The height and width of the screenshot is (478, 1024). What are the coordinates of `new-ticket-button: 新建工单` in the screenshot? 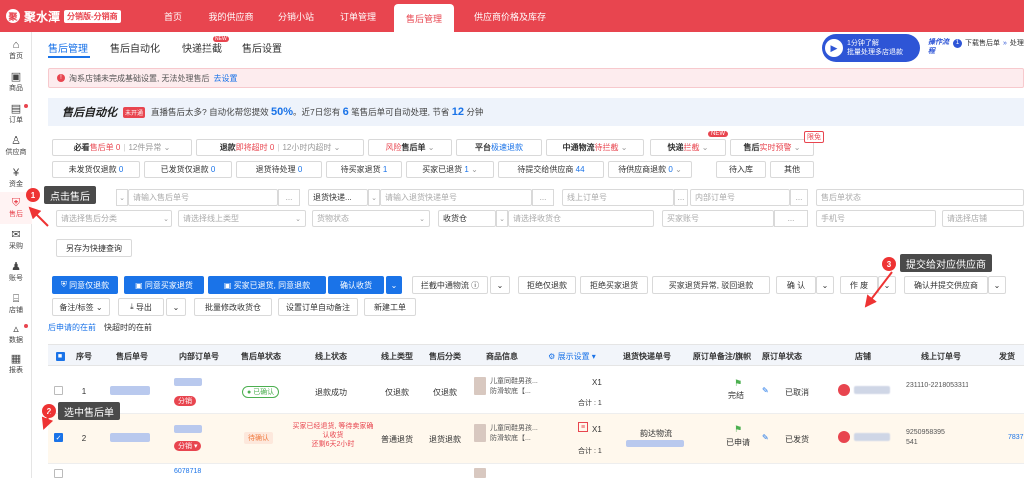 It's located at (390, 307).